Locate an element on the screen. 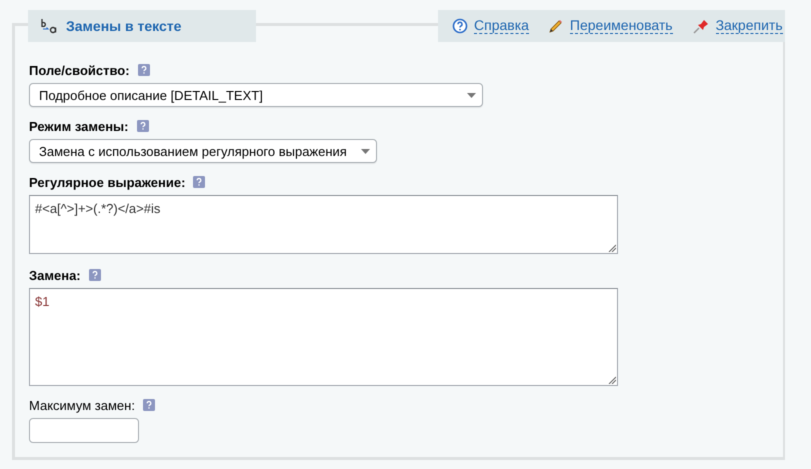  pin-icon is located at coordinates (701, 26).